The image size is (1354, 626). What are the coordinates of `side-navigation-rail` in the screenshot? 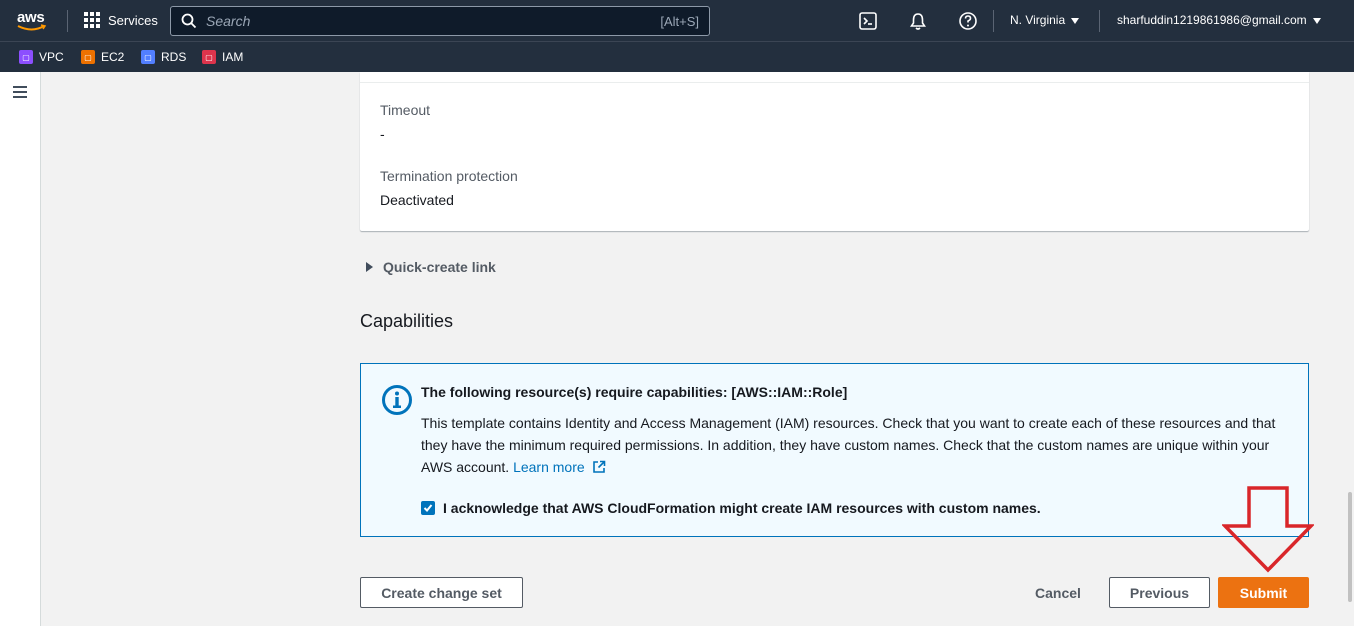 It's located at (20, 349).